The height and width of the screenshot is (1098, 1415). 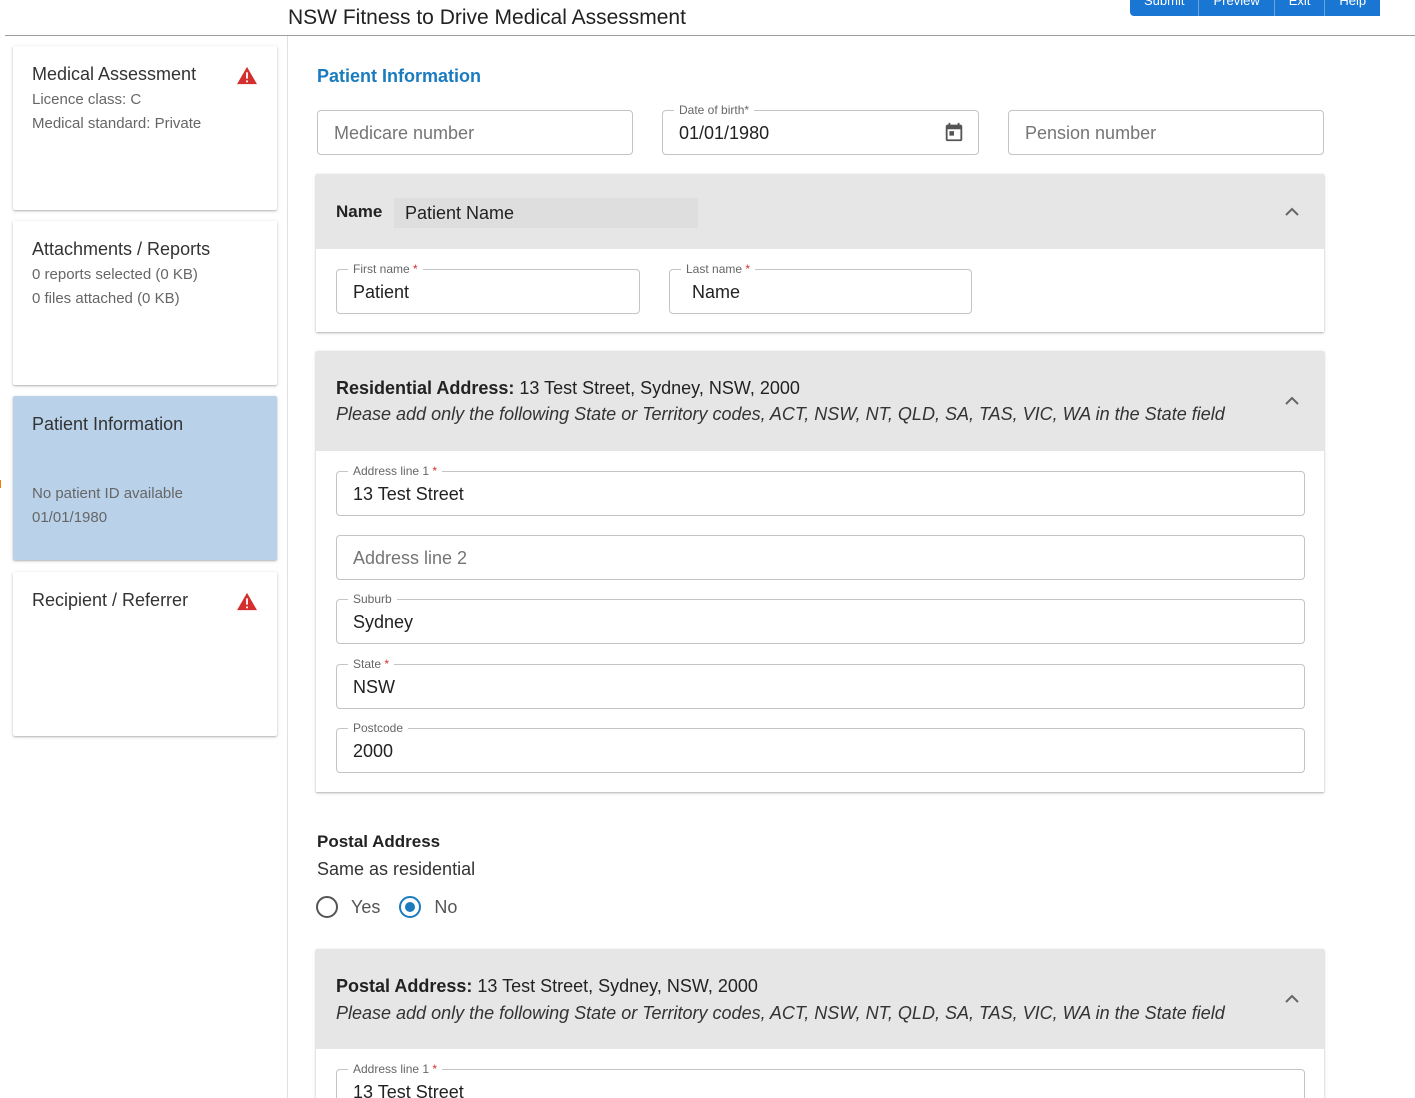 What do you see at coordinates (487, 17) in the screenshot?
I see `page-title: NSW Fitness to Drive Medical Assessment` at bounding box center [487, 17].